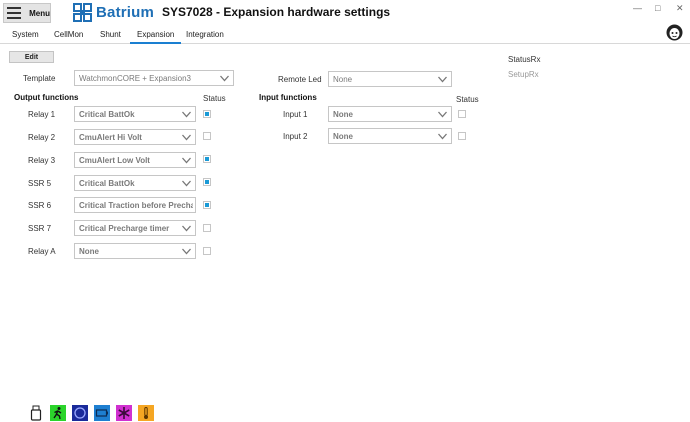 The image size is (690, 422). Describe the element at coordinates (124, 228) in the screenshot. I see `output-value: Critical Precharge timer` at that location.